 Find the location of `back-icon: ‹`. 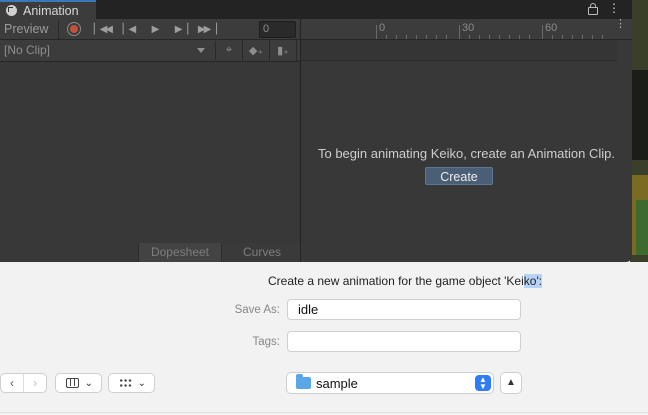

back-icon: ‹ is located at coordinates (12, 383).